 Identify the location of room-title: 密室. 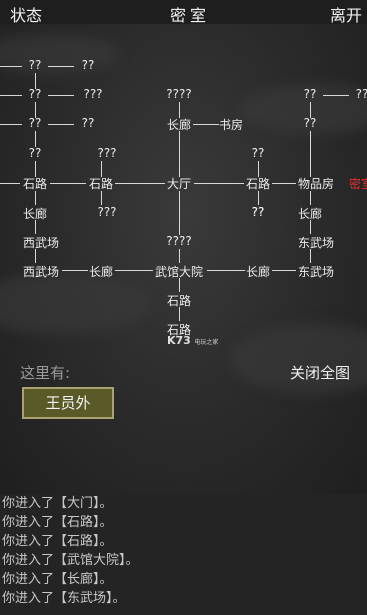
(190, 15).